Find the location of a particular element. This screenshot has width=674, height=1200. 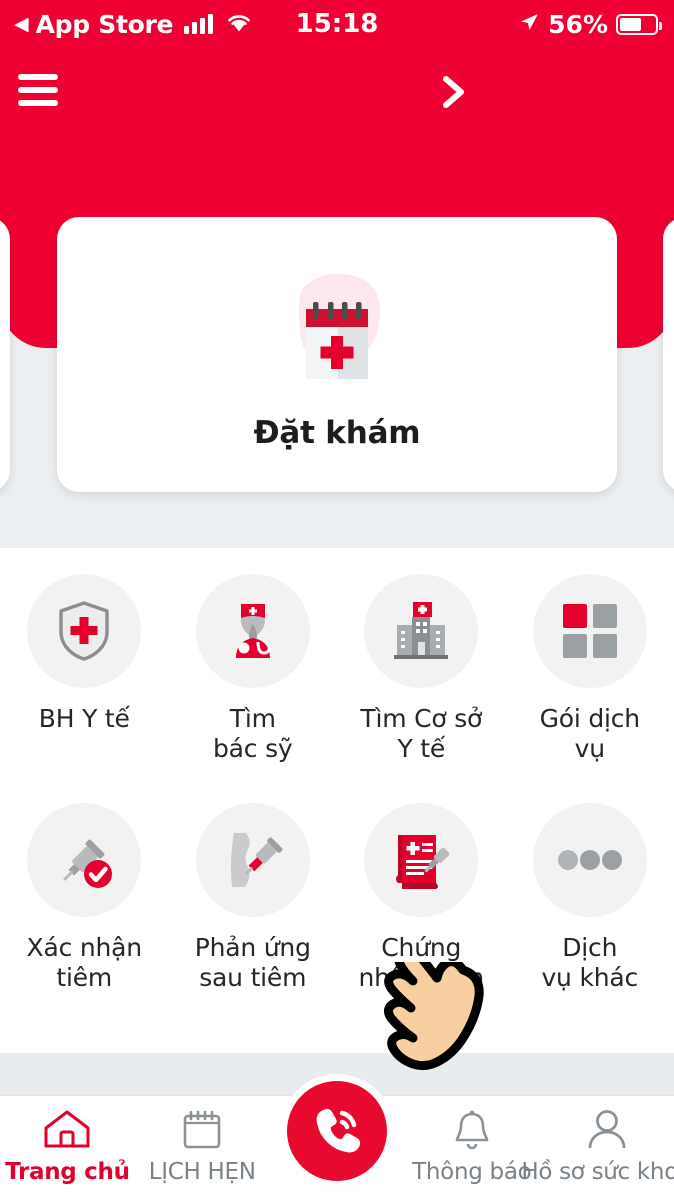

service-label: Tìm Cơ sở Y tế is located at coordinates (421, 733).